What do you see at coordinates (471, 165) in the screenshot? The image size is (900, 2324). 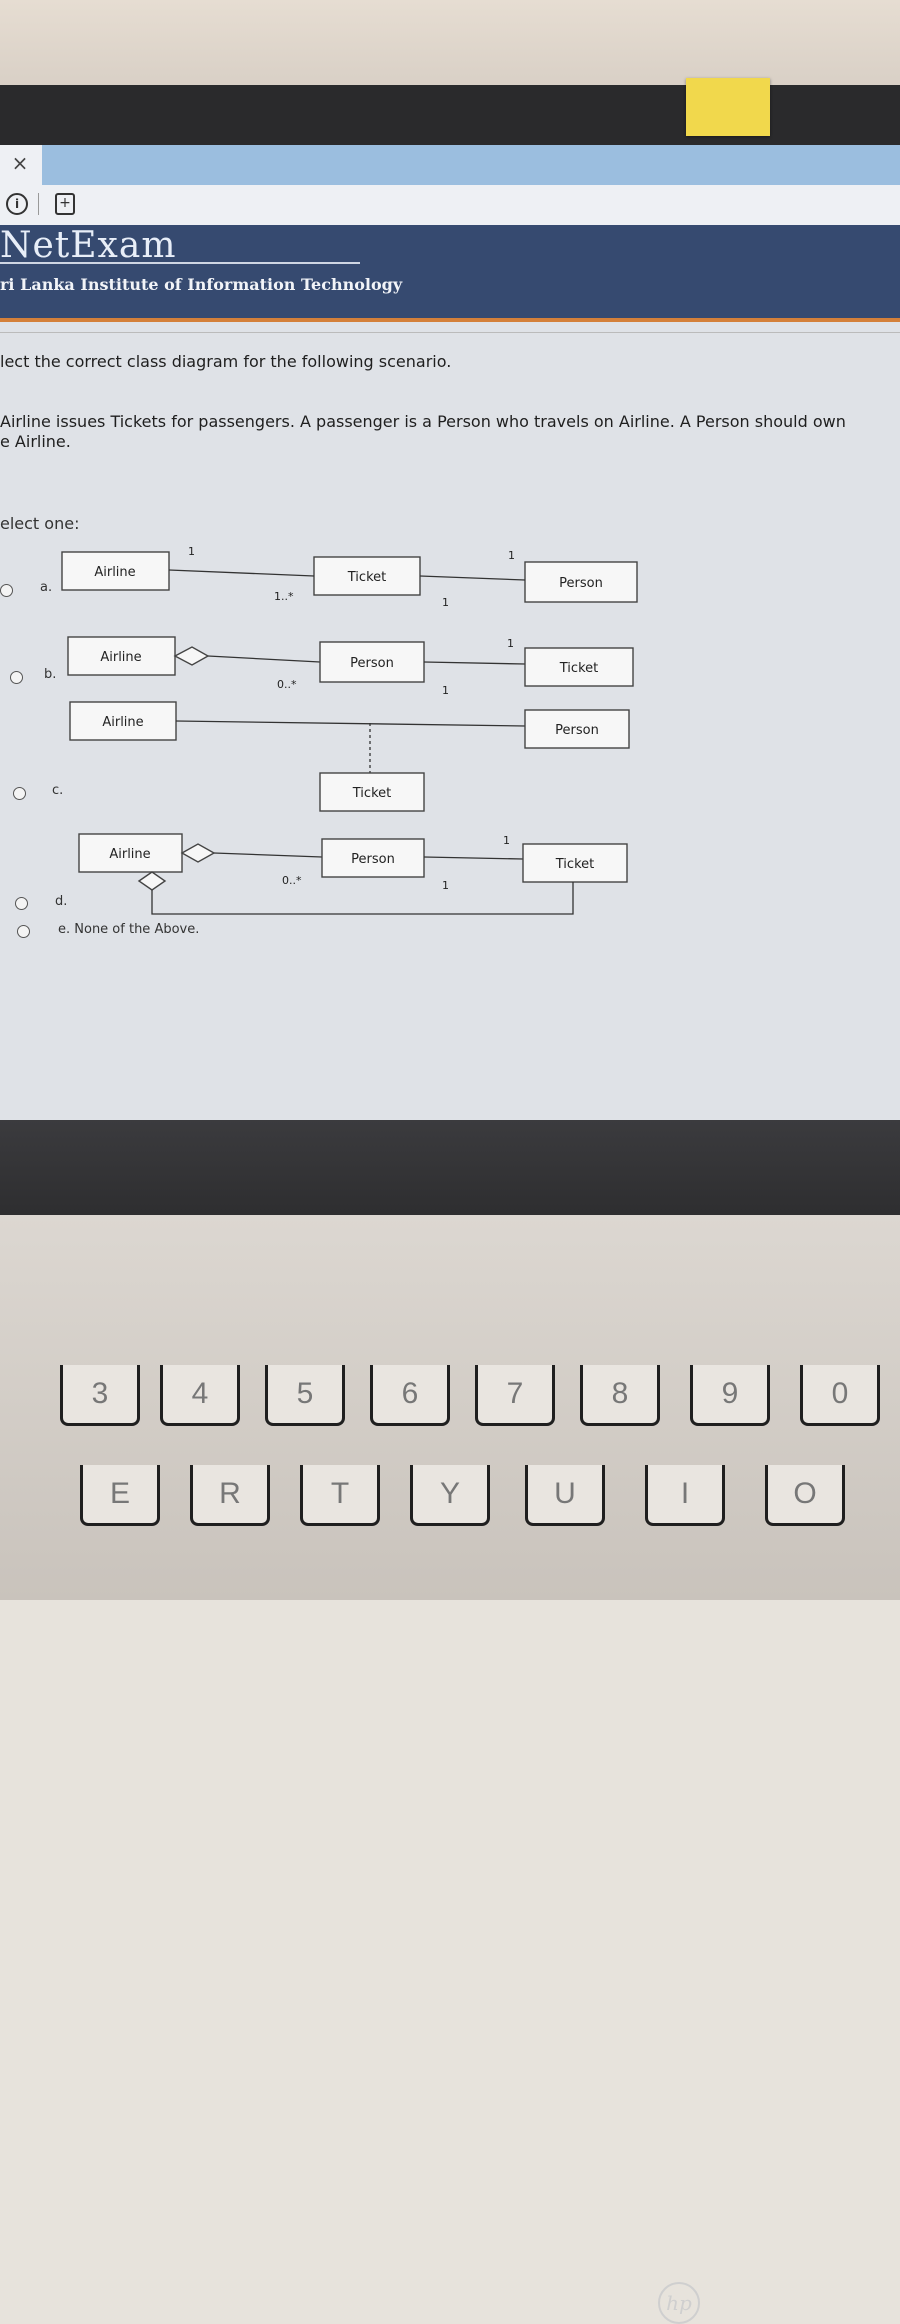 I see `active-tab` at bounding box center [471, 165].